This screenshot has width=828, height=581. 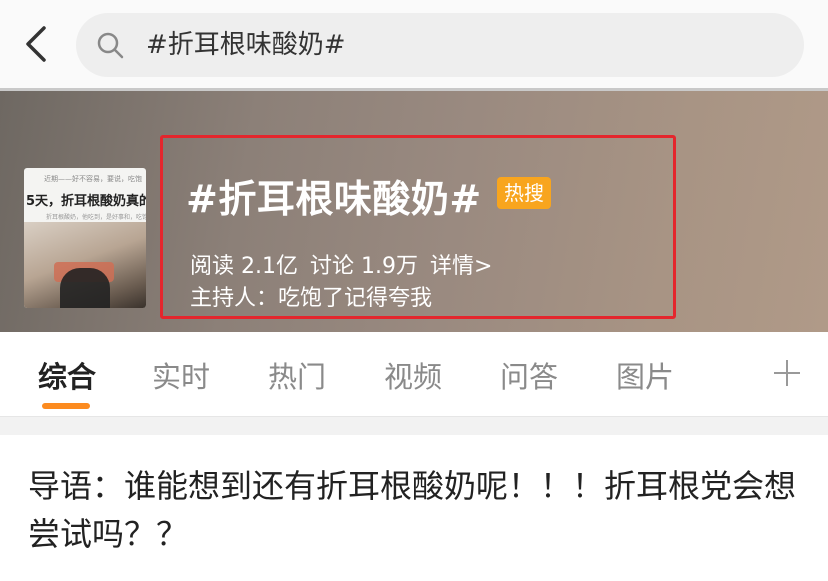 I want to click on section-divider, so click(x=414, y=426).